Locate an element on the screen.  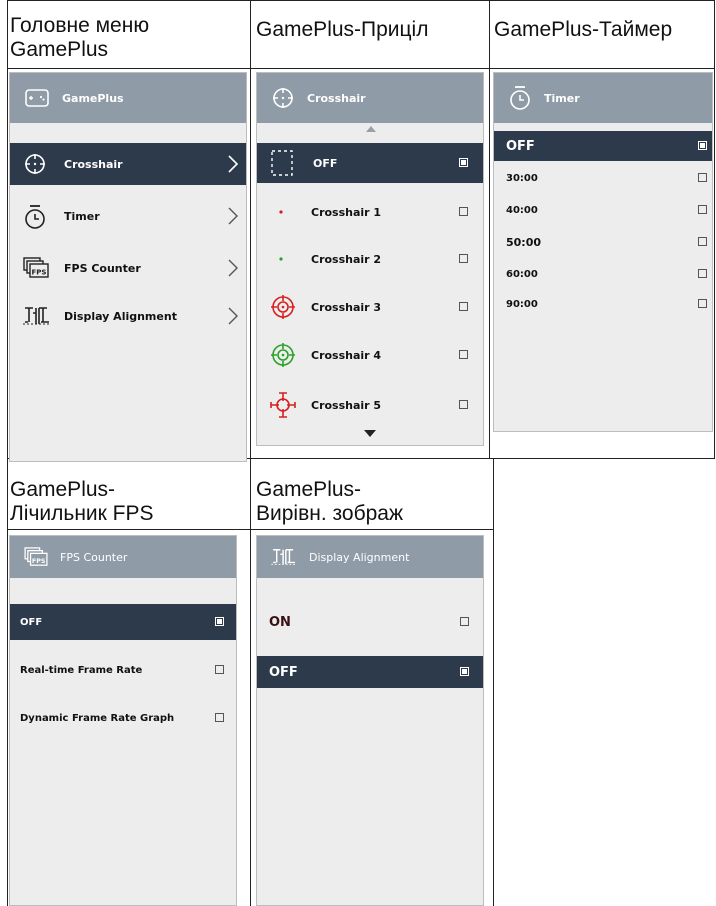
fps-option-dynamic-graph: Dynamic Frame Rate Graph is located at coordinates (123, 718).